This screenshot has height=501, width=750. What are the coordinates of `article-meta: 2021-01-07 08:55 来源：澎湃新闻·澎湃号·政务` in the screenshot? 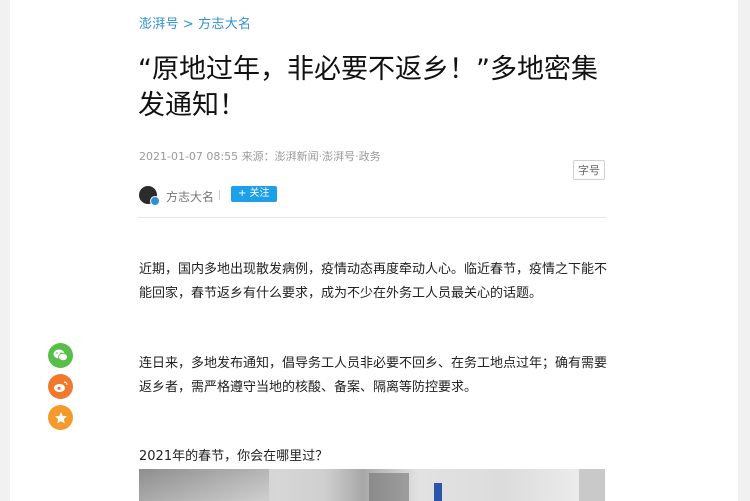 It's located at (260, 156).